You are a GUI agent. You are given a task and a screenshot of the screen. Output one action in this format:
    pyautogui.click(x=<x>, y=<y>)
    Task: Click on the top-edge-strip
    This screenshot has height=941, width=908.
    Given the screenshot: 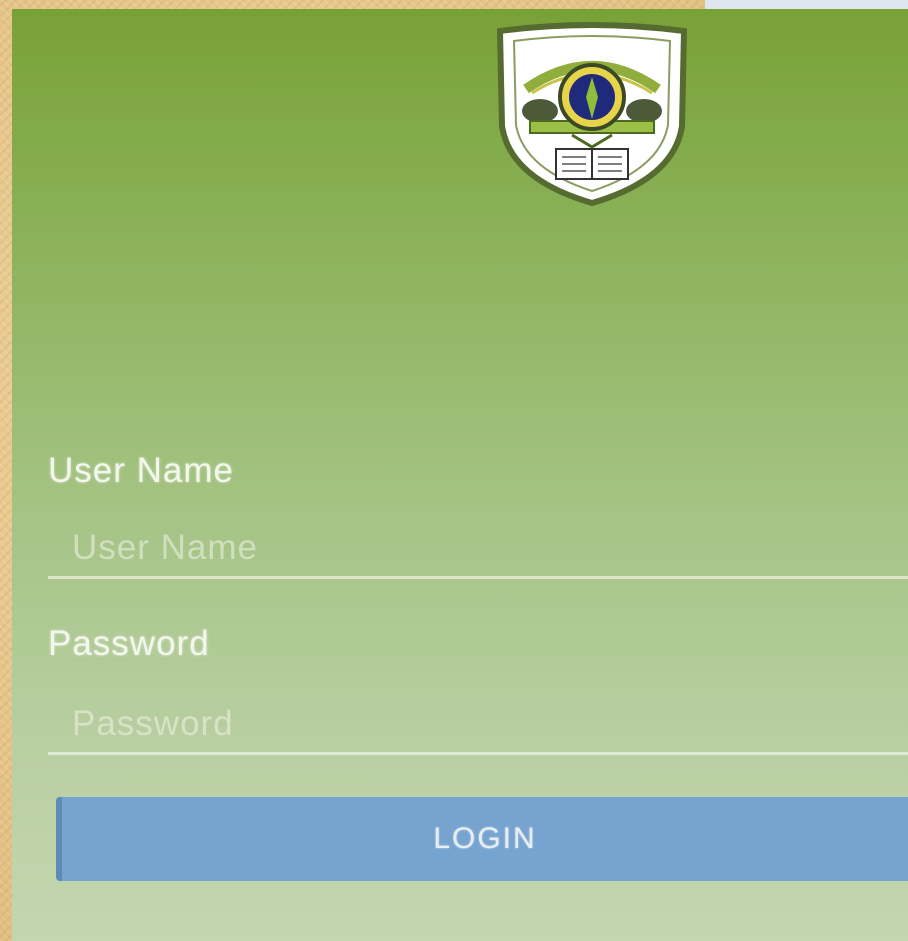 What is the action you would take?
    pyautogui.click(x=806, y=4)
    